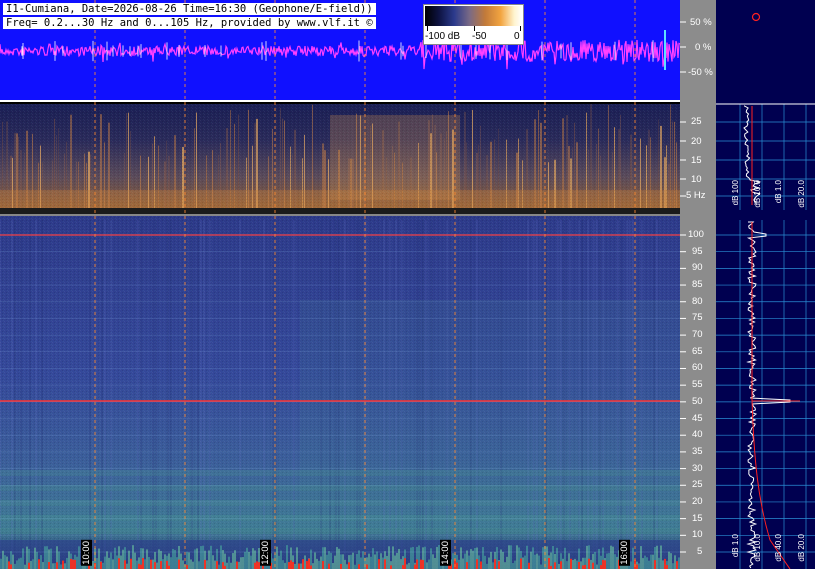 Image resolution: width=815 pixels, height=569 pixels. I want to click on high-freq-label: 60, so click(697, 368).